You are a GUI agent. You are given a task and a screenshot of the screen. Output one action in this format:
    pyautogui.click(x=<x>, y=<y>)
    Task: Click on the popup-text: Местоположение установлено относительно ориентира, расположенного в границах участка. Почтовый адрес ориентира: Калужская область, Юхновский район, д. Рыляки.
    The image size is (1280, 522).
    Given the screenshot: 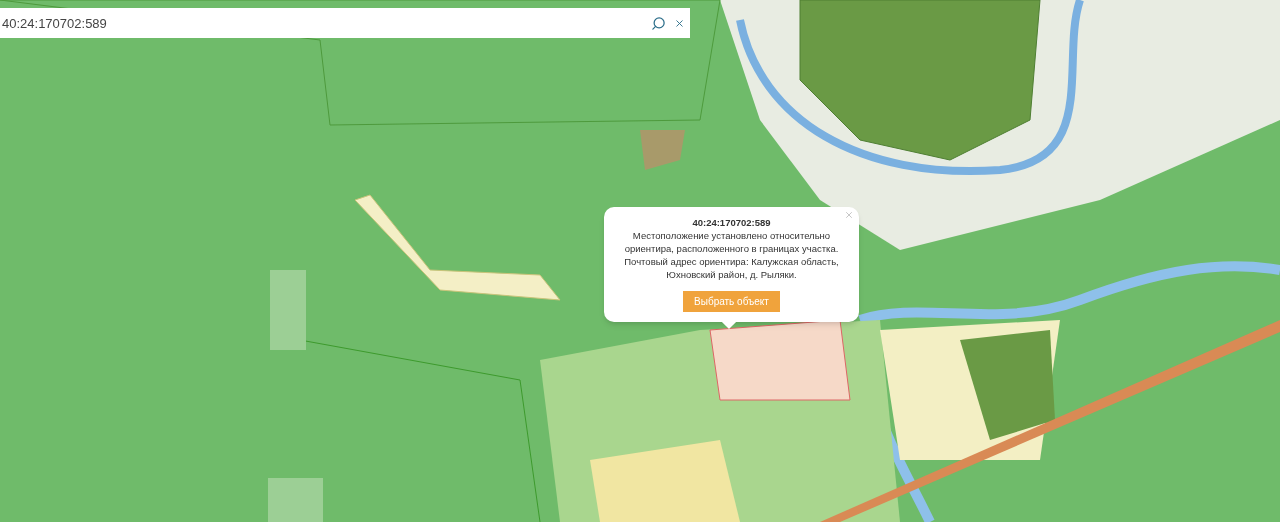 What is the action you would take?
    pyautogui.click(x=731, y=255)
    